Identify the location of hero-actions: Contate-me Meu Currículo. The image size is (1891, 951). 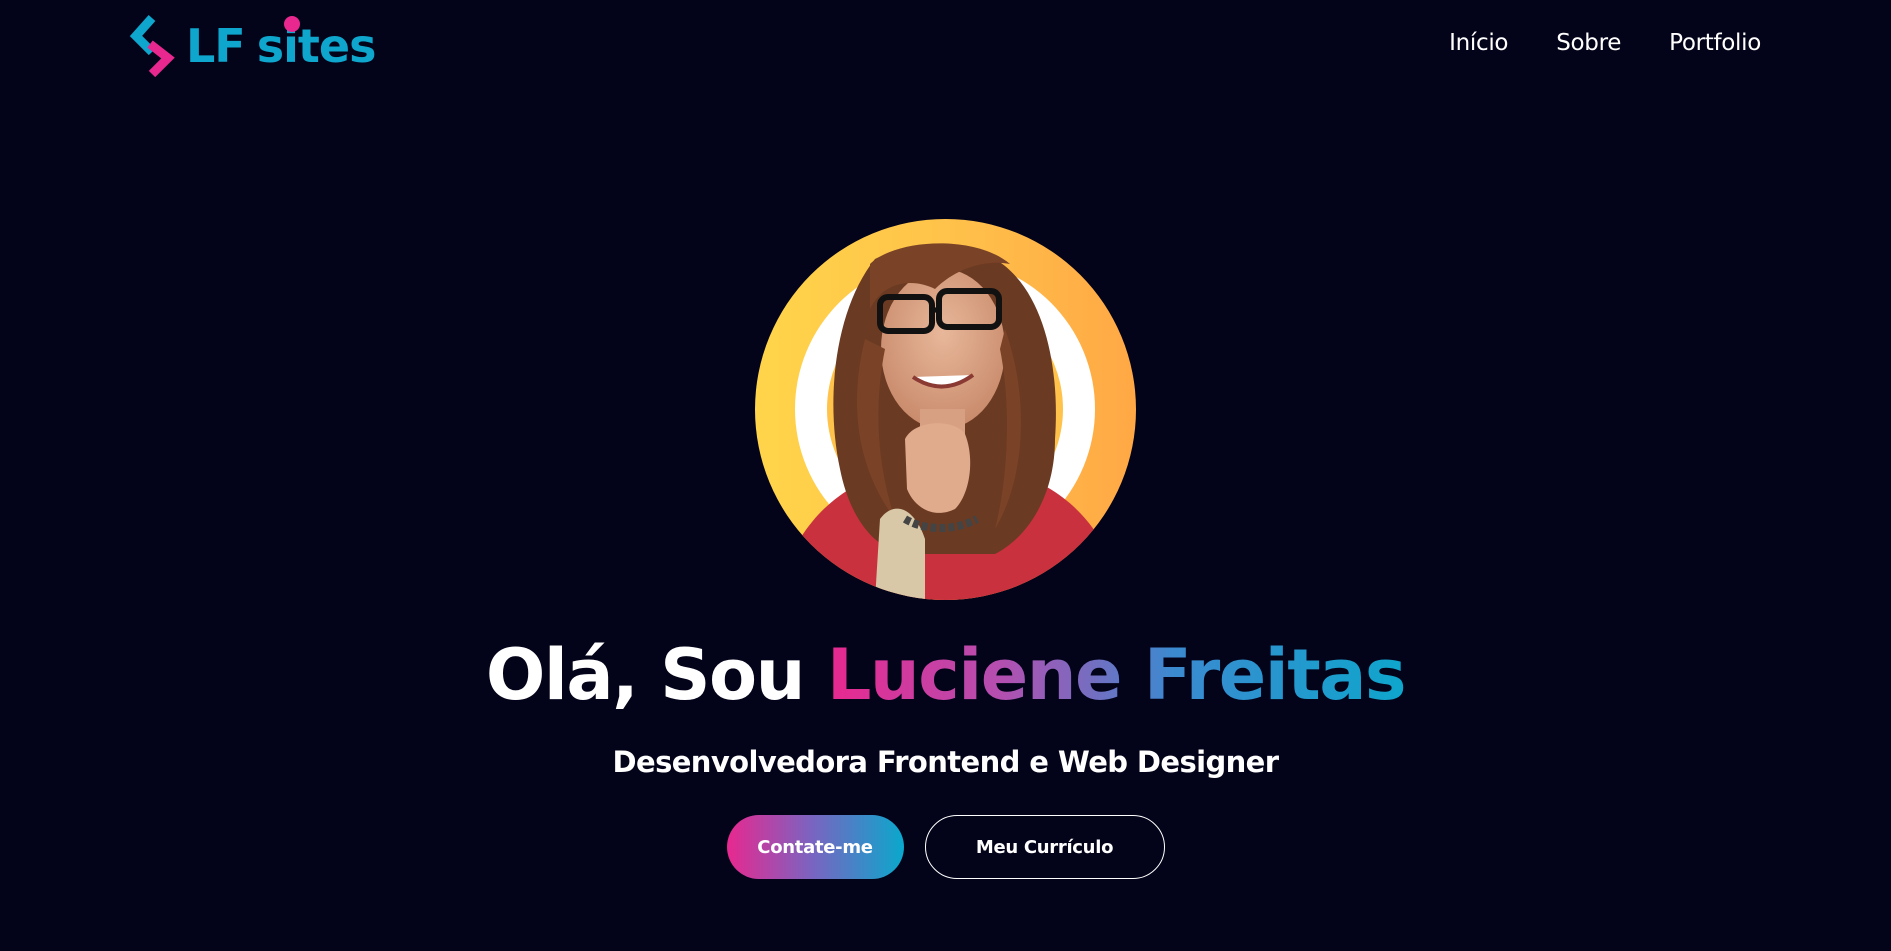
(945, 847).